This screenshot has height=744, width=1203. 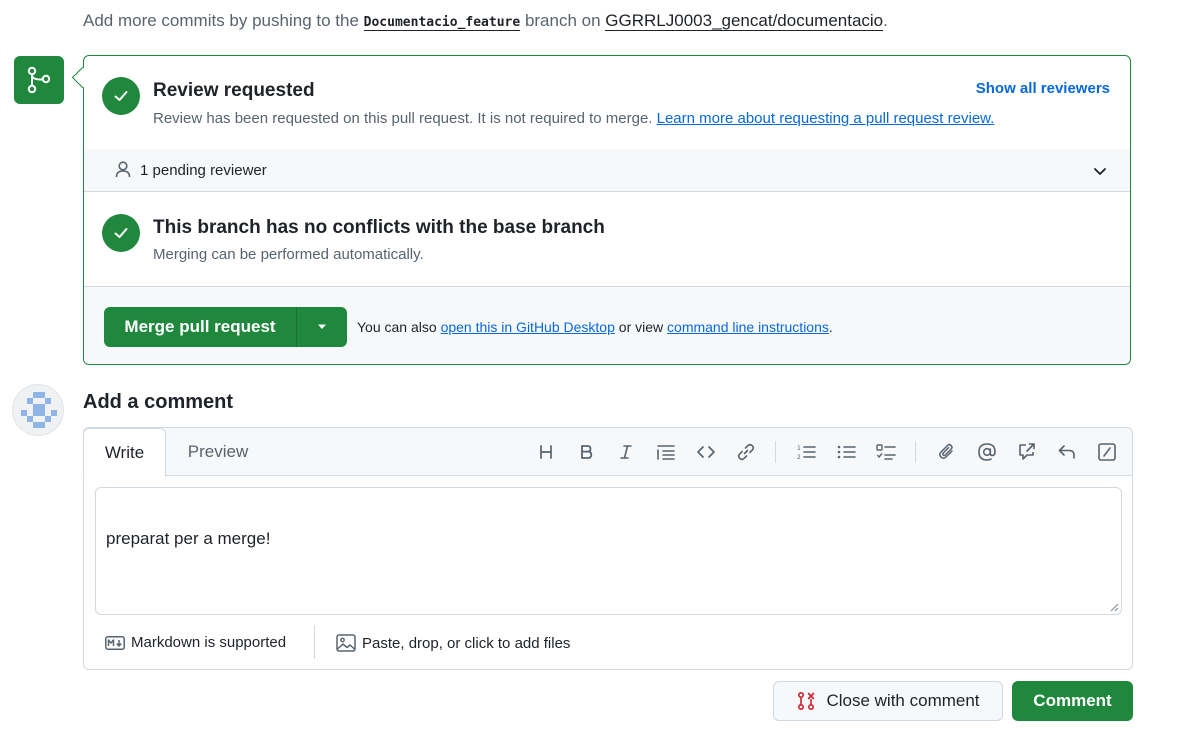 What do you see at coordinates (1043, 88) in the screenshot?
I see `show-all-reviewers-link: Show all reviewers` at bounding box center [1043, 88].